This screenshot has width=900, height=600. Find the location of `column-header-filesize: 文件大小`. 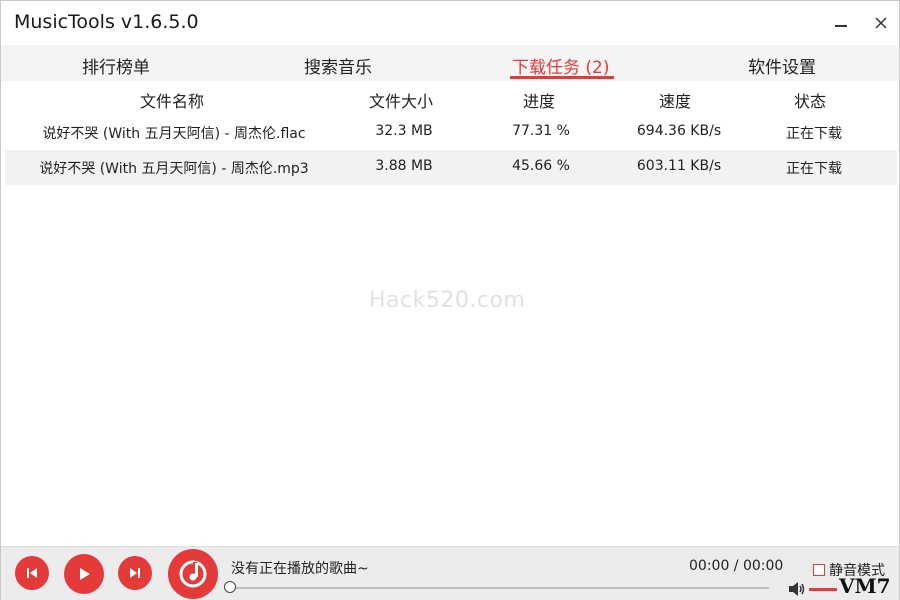

column-header-filesize: 文件大小 is located at coordinates (401, 100).